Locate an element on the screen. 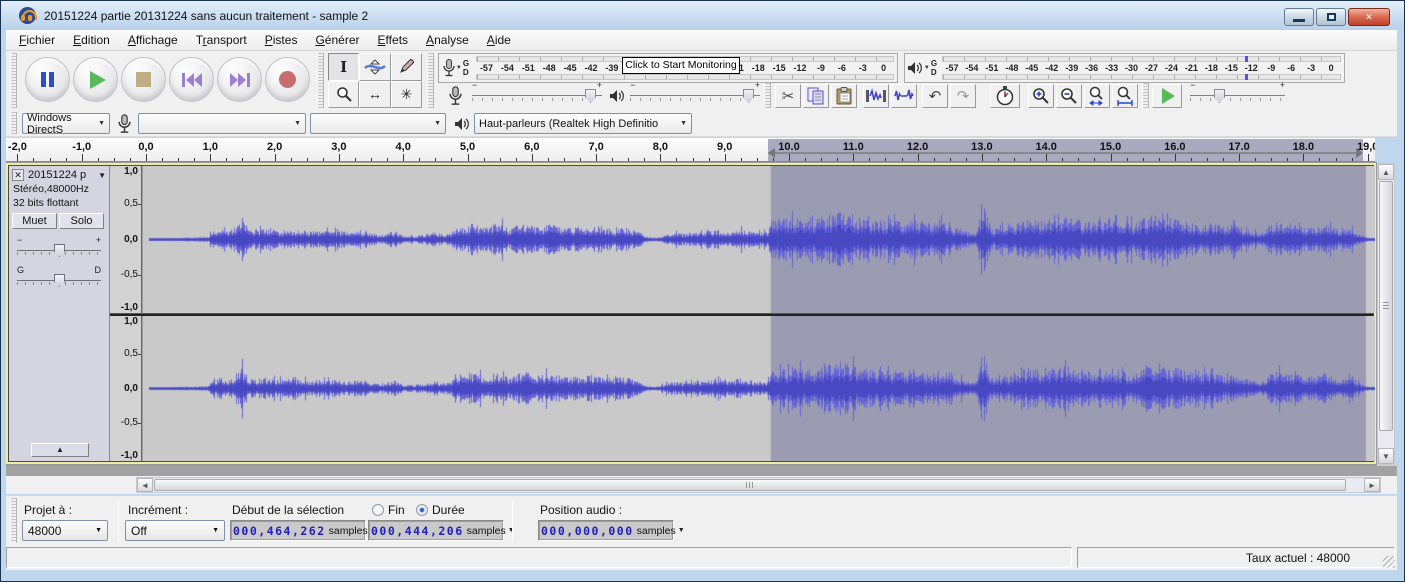 This screenshot has height=582, width=1405. audio-host-select: Windows DirectS ▼ is located at coordinates (66, 124).